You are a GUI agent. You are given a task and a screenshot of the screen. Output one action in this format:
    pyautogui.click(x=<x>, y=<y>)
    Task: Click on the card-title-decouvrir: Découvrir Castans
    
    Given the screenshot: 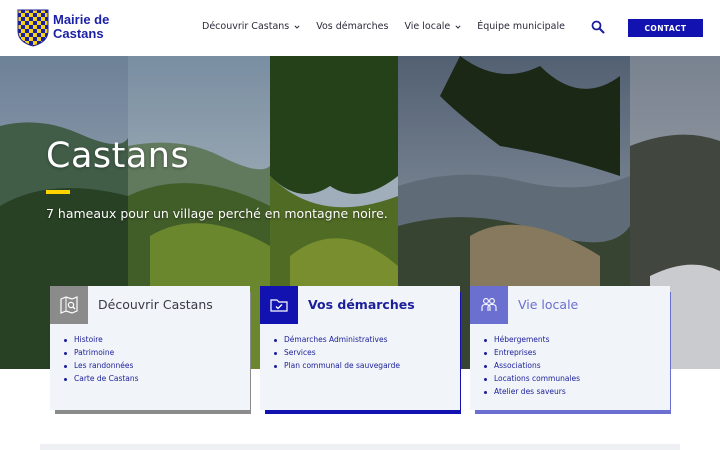 What is the action you would take?
    pyautogui.click(x=155, y=304)
    